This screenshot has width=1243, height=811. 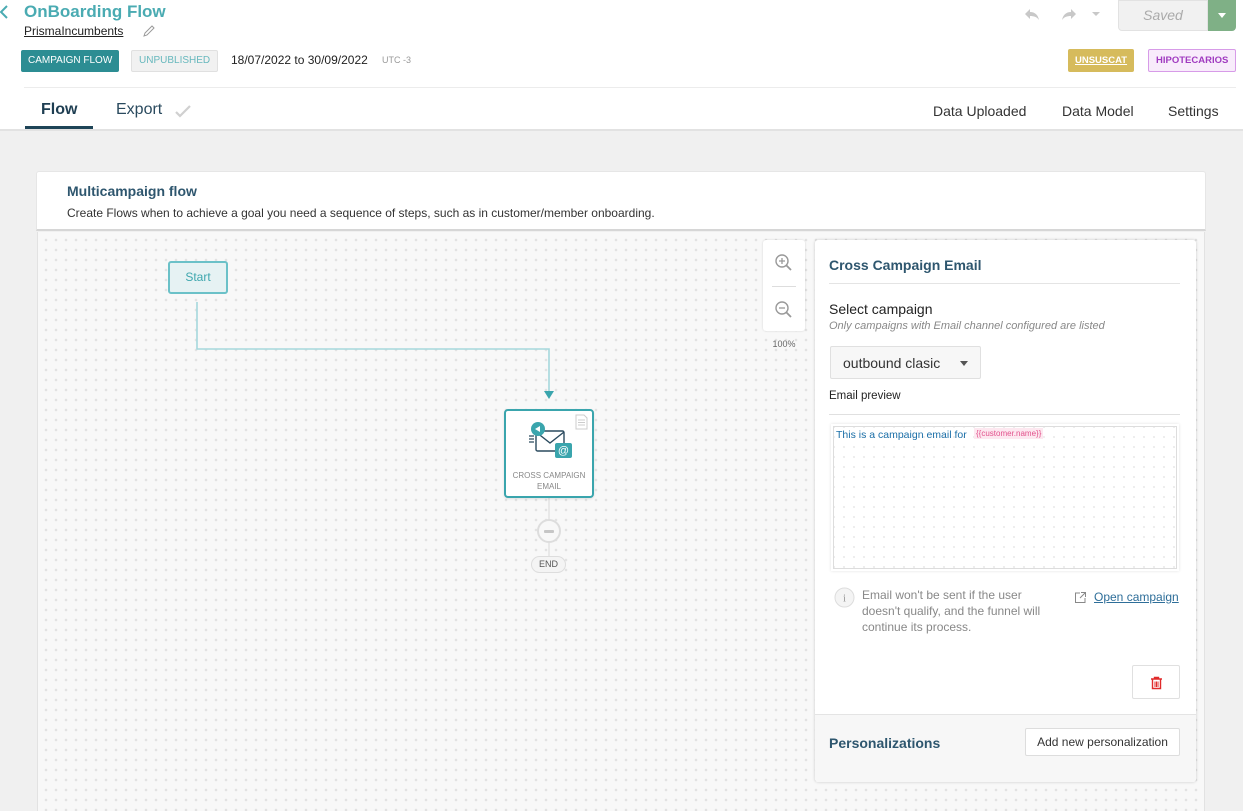 I want to click on history-dropdown-icon, so click(x=1096, y=14).